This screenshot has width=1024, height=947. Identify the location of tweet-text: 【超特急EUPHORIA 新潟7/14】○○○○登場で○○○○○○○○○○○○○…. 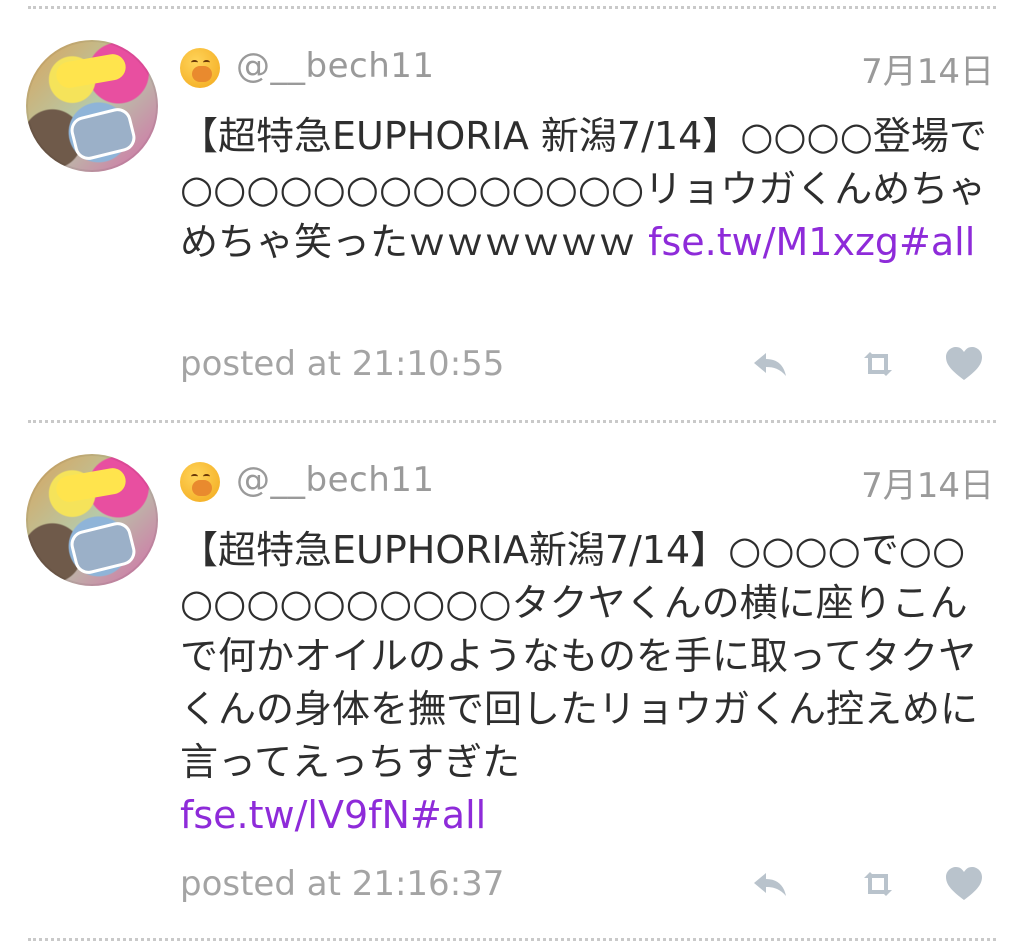
(589, 189).